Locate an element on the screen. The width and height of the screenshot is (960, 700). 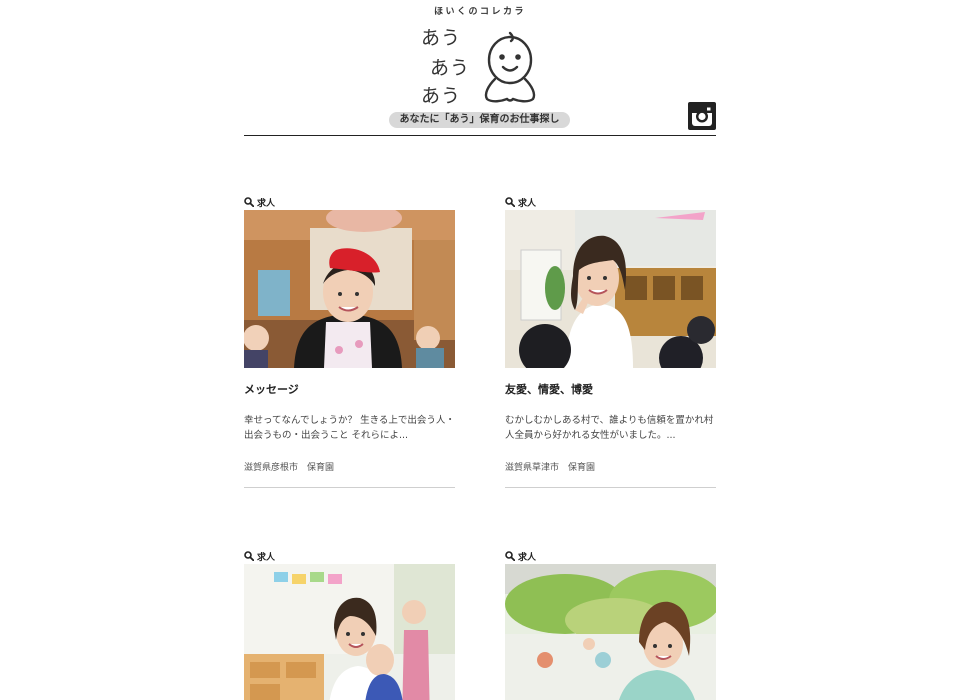
logo-text-line-3: あう is located at coordinates (441, 96).